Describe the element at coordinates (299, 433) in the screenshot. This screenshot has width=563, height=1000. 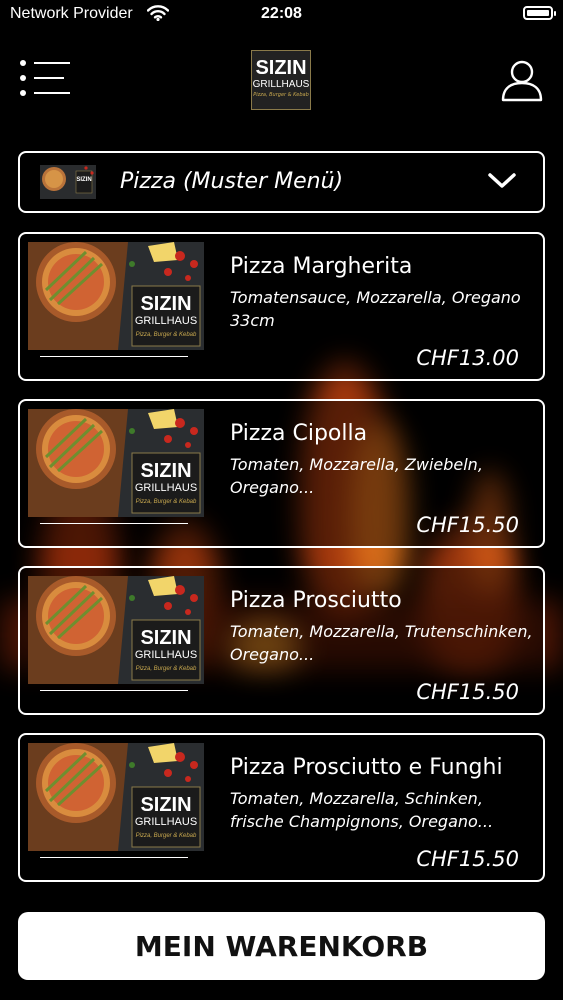
I see `product-name: Pizza Cipolla` at that location.